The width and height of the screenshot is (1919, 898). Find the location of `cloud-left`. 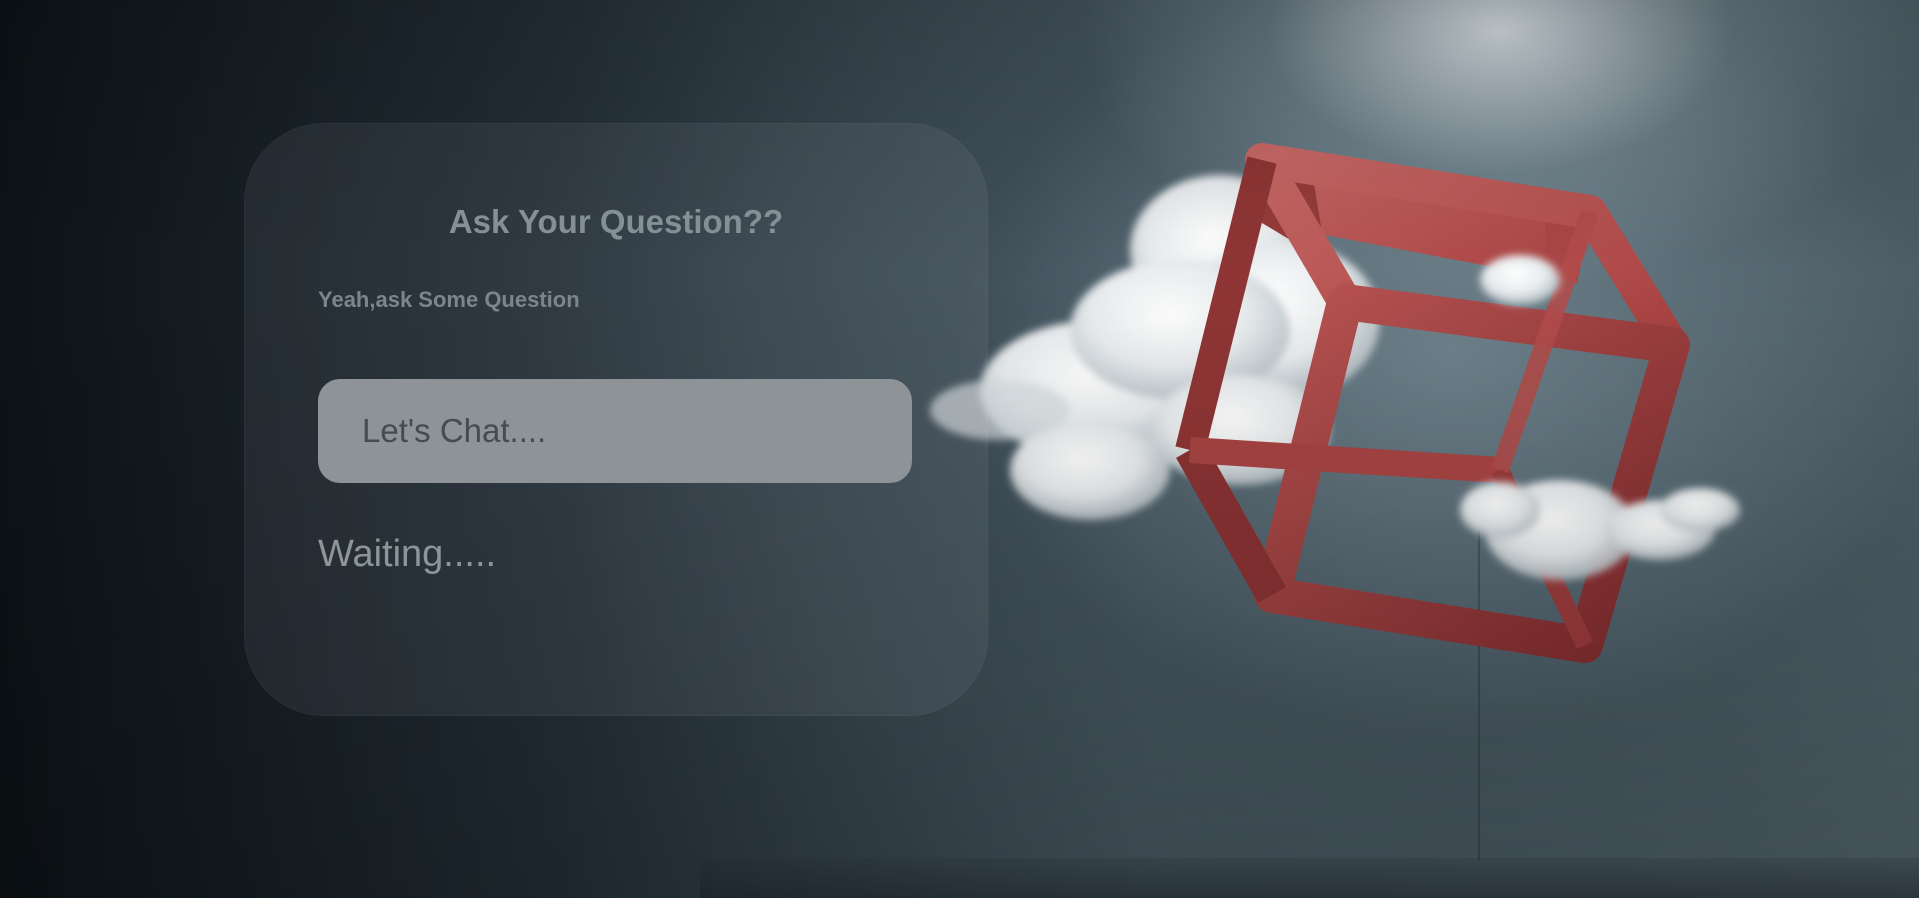

cloud-left is located at coordinates (1155, 347).